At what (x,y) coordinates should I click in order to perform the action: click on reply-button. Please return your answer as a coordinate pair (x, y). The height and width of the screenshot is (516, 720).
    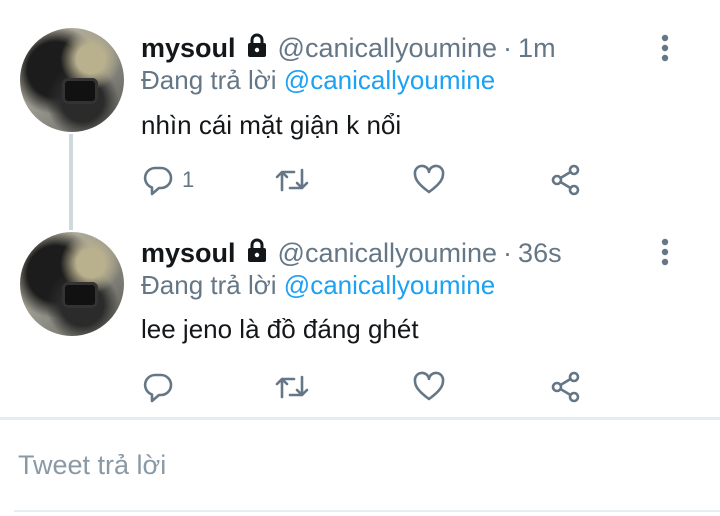
    Looking at the image, I should click on (162, 387).